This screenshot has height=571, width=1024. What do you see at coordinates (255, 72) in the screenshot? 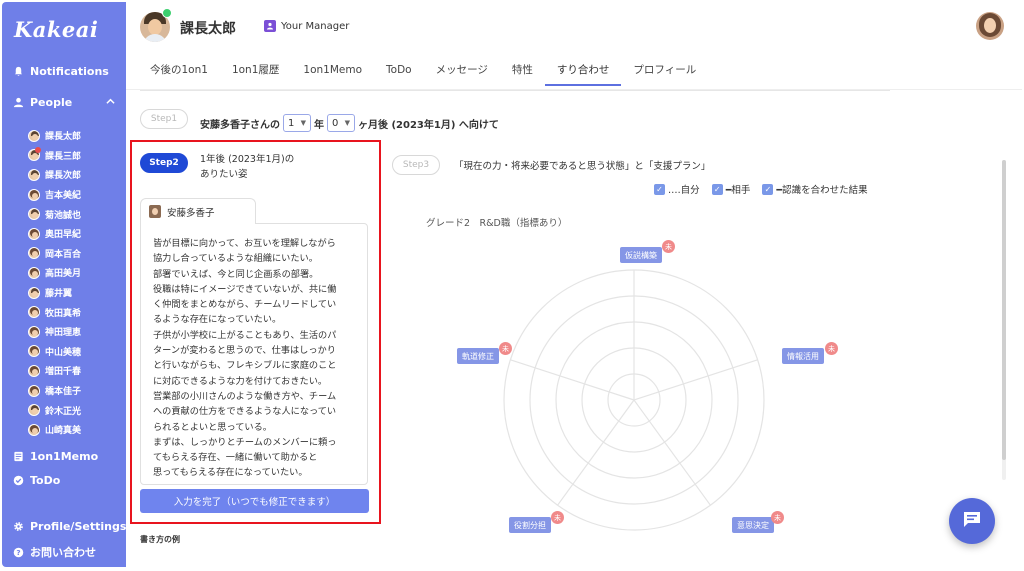
I see `tab-1on1-history: 1on1履歴` at bounding box center [255, 72].